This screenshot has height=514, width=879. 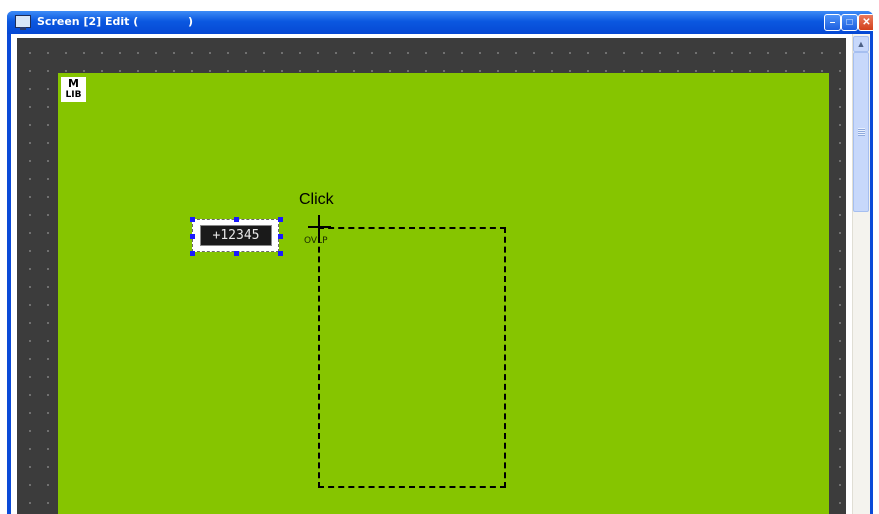 What do you see at coordinates (849, 22) in the screenshot?
I see `maximize-button: □` at bounding box center [849, 22].